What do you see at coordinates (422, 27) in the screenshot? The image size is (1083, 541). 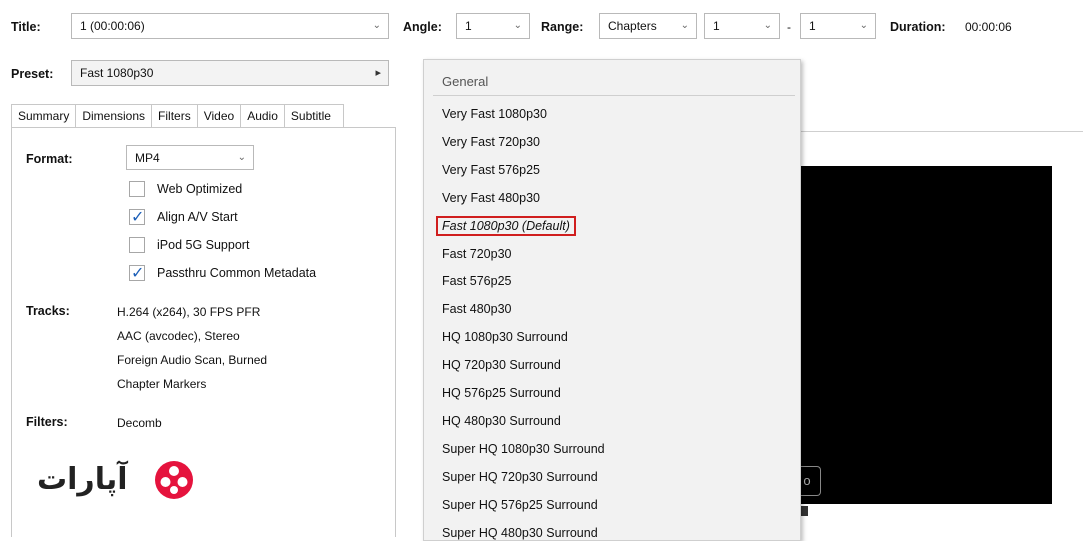 I see `angle-label: Angle:` at bounding box center [422, 27].